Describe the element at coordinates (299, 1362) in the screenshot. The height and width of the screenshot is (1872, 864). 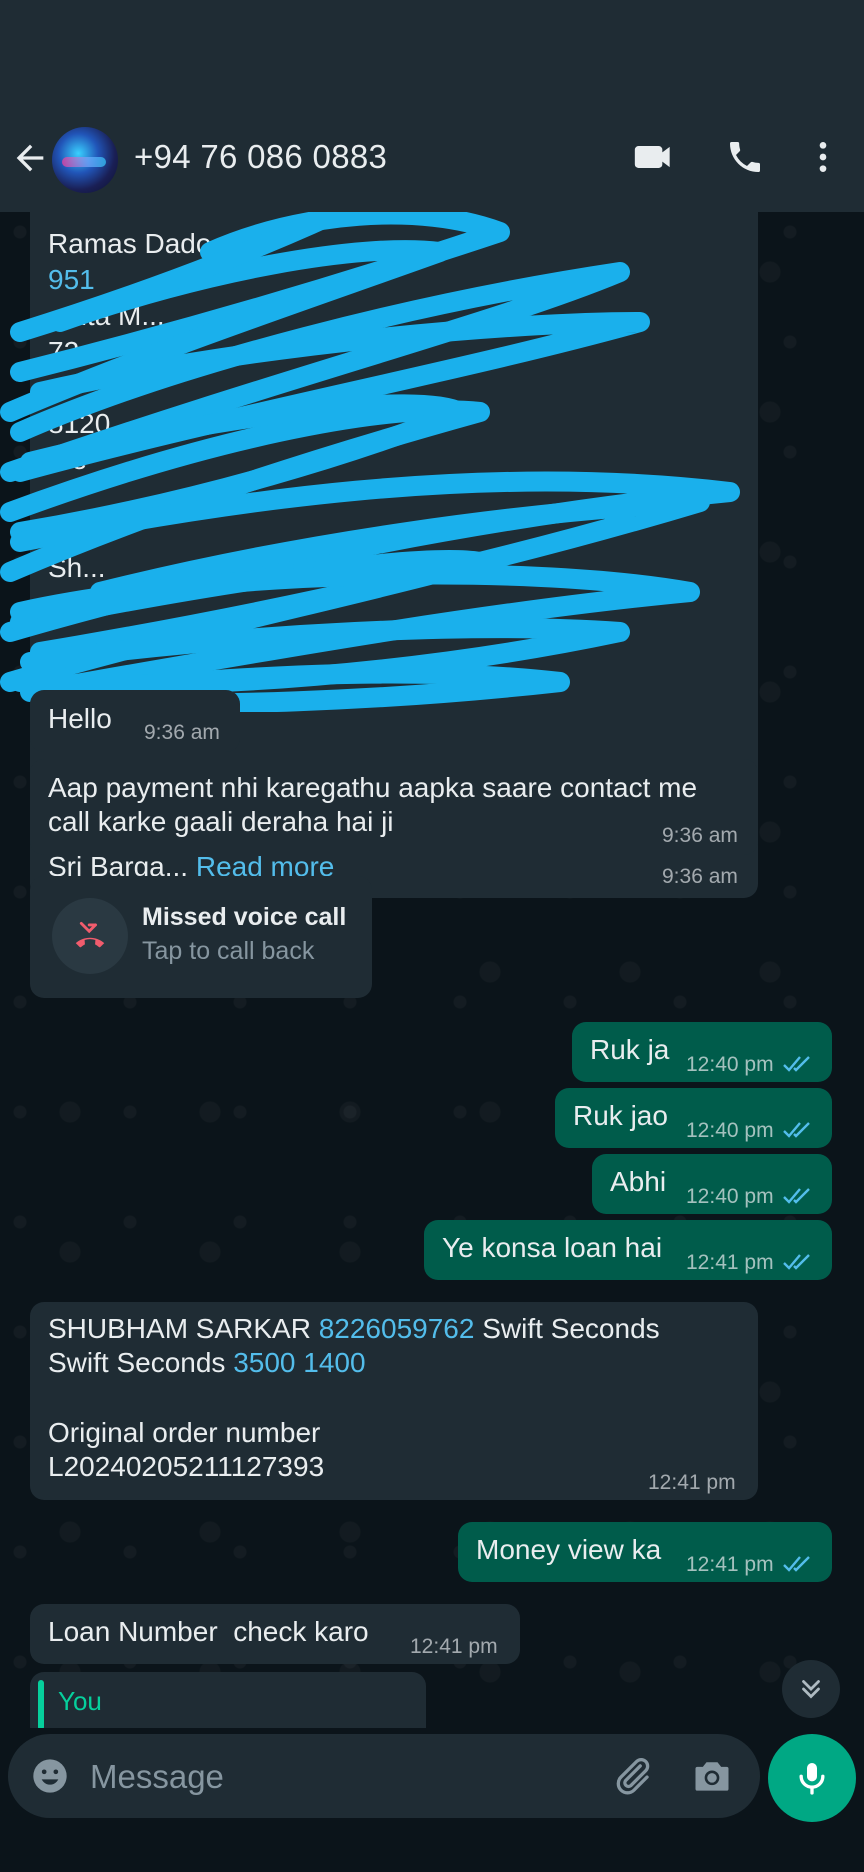
I see `phone-link: 3500 1400` at that location.